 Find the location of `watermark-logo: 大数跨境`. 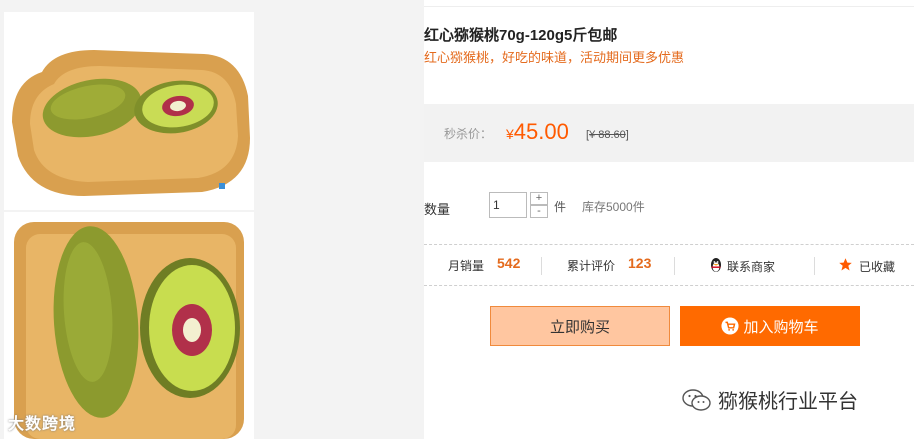

watermark-logo: 大数跨境 is located at coordinates (42, 424).